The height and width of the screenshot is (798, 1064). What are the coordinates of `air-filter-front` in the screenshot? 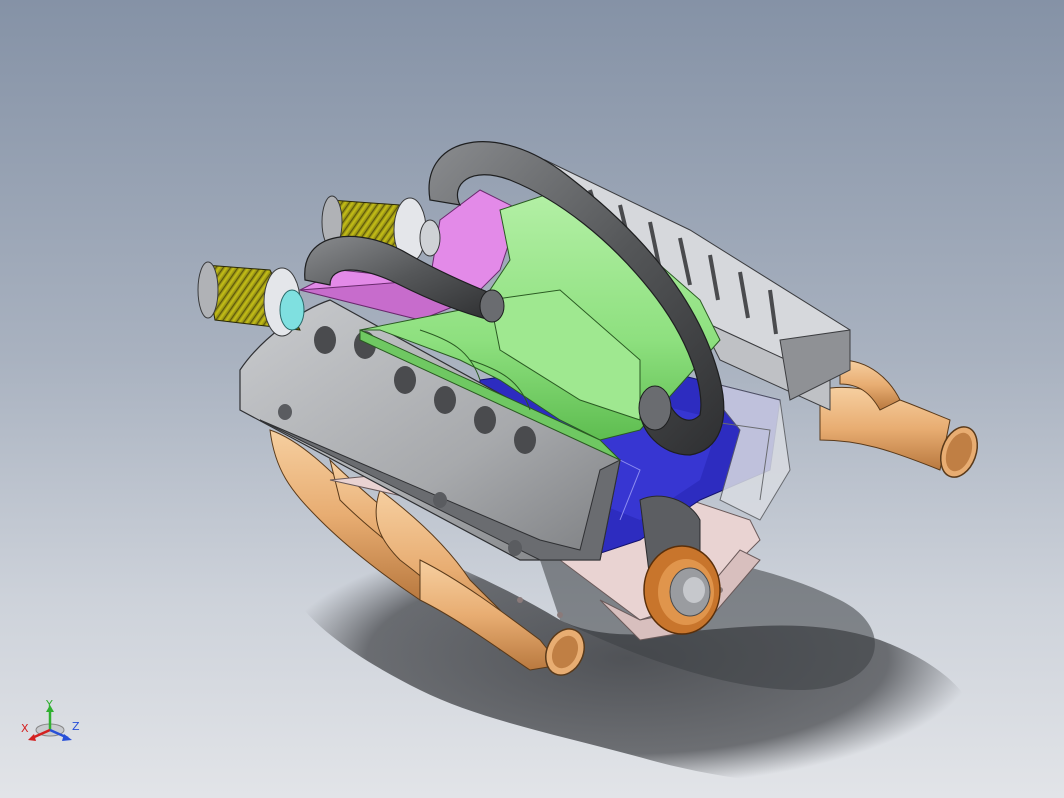 It's located at (251, 299).